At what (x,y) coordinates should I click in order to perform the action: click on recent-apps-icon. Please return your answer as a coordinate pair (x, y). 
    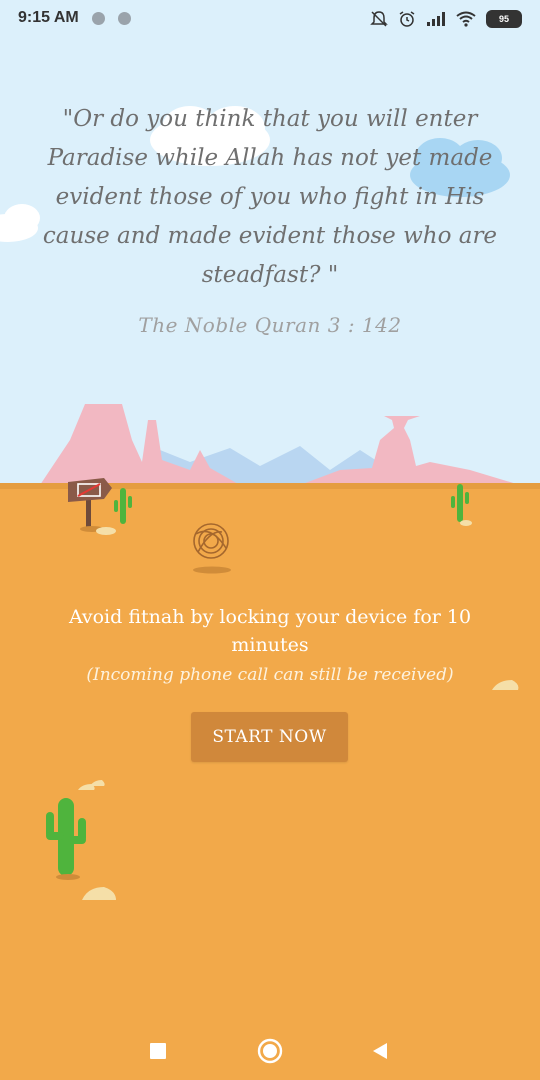
    Looking at the image, I should click on (158, 1051).